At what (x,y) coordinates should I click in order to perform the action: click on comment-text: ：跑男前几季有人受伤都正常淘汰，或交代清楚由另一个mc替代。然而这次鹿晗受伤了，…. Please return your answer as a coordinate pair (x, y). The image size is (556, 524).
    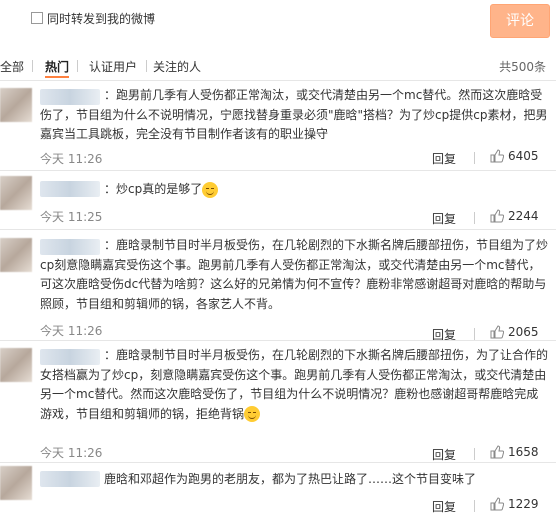
    Looking at the image, I should click on (294, 114).